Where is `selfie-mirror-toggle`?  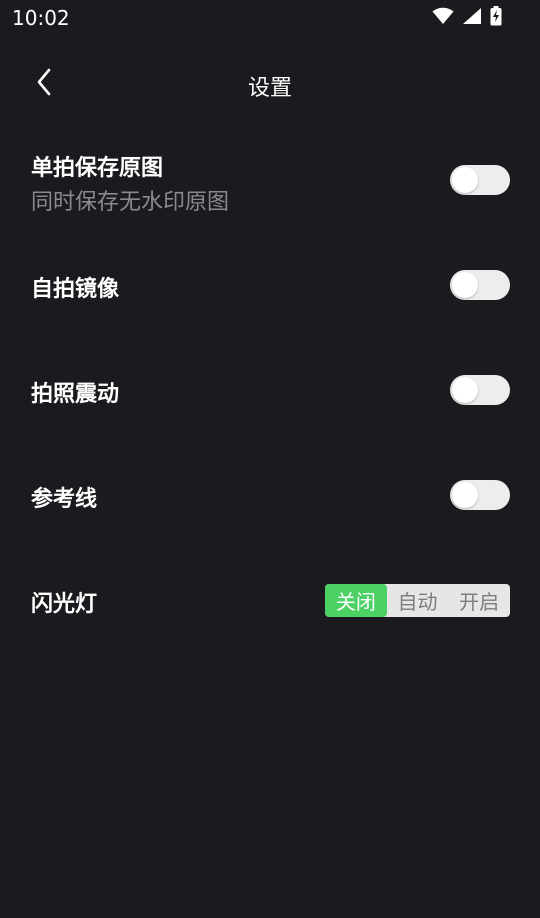 selfie-mirror-toggle is located at coordinates (480, 285).